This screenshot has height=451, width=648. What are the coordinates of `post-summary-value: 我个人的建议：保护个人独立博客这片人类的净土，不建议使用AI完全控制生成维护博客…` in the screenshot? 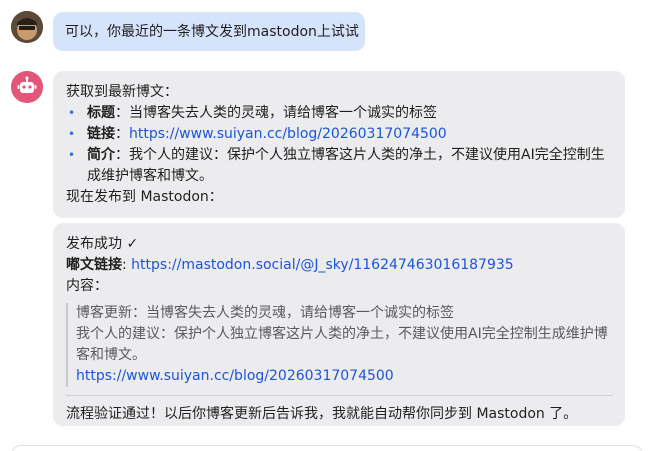 It's located at (346, 165).